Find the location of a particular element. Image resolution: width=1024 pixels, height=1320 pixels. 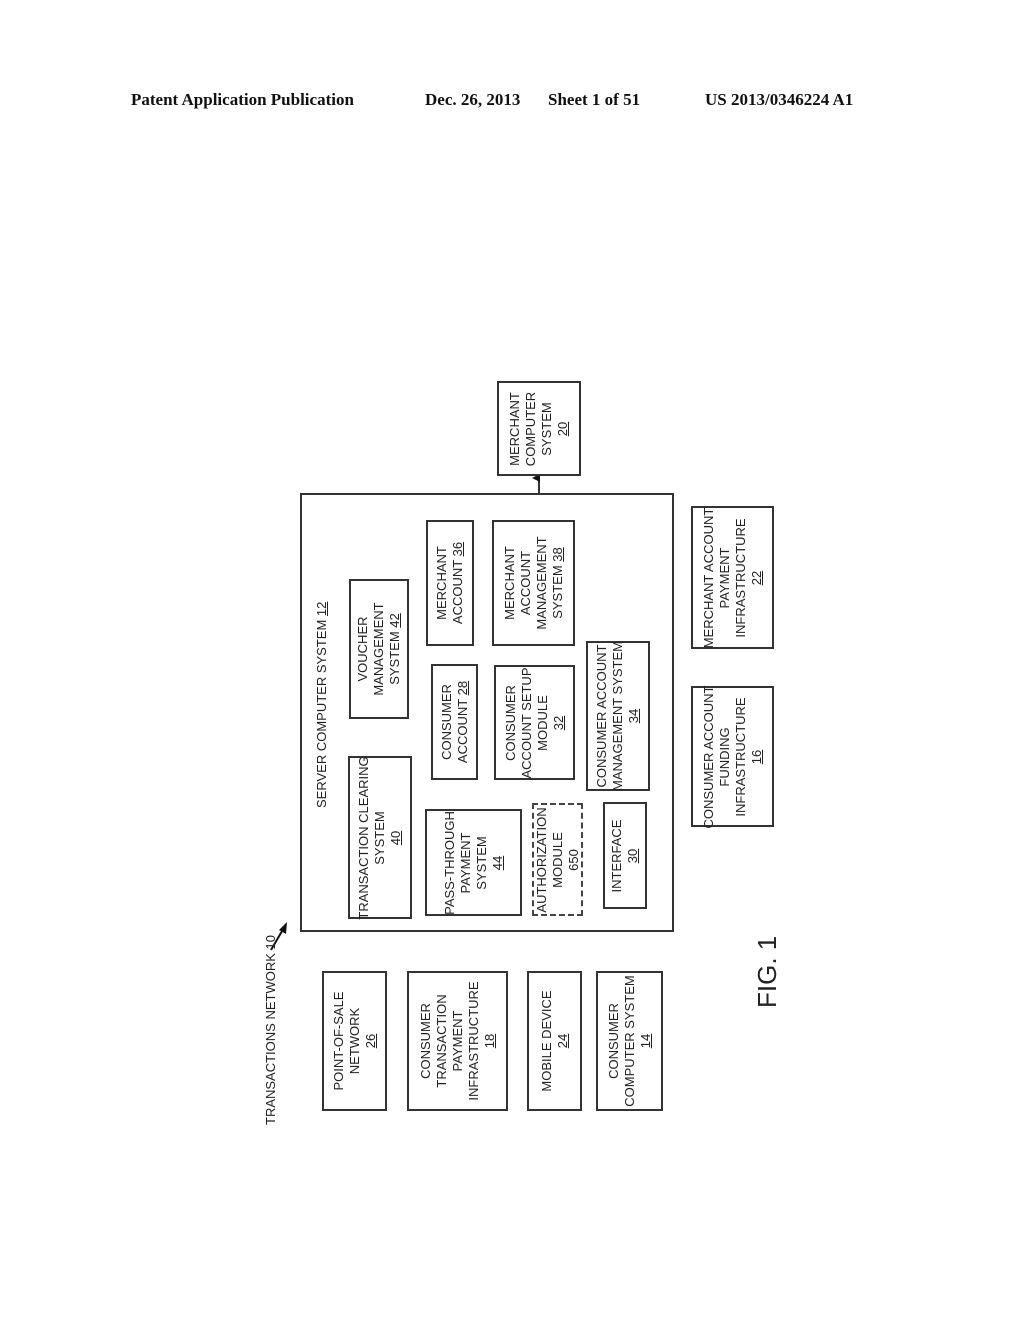

ref-14: 14 is located at coordinates (645, 1041).